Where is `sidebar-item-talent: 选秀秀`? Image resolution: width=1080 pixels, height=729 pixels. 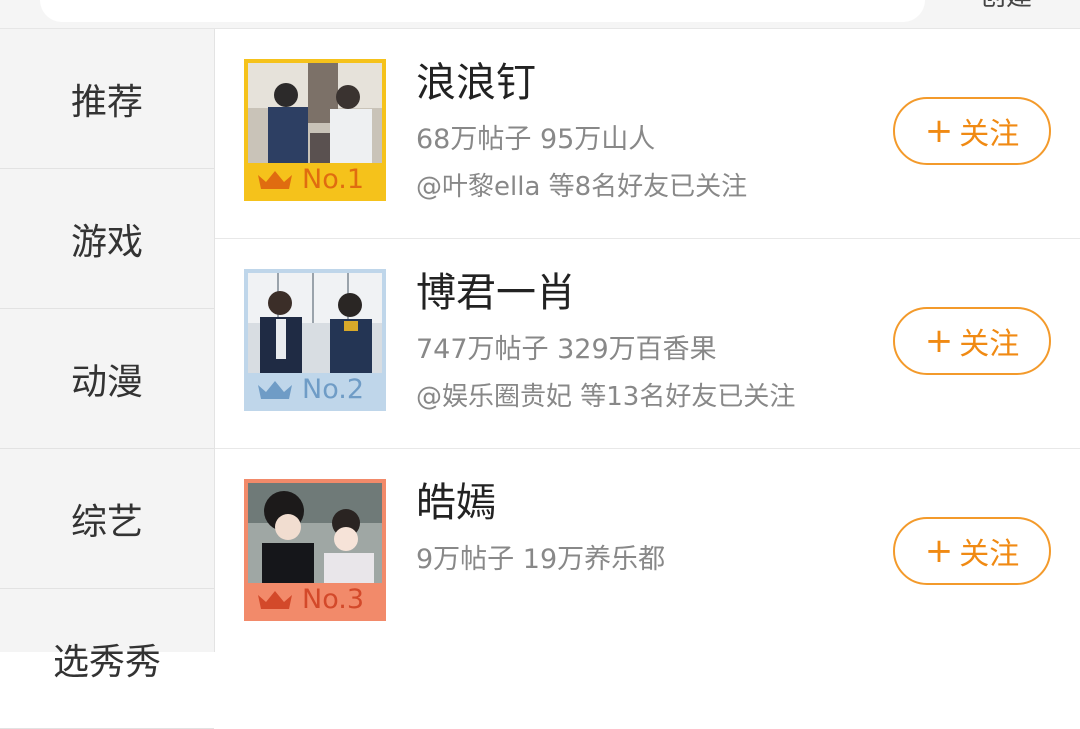
sidebar-item-talent: 选秀秀 is located at coordinates (107, 659).